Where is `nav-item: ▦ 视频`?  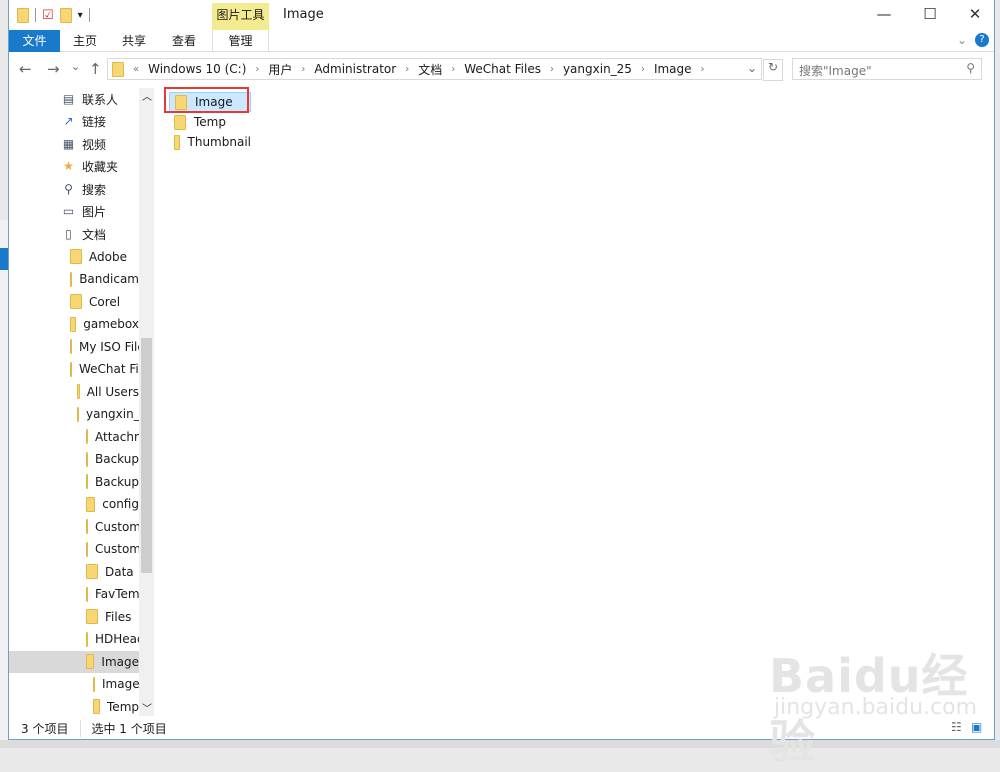 nav-item: ▦ 视频 is located at coordinates (74, 144).